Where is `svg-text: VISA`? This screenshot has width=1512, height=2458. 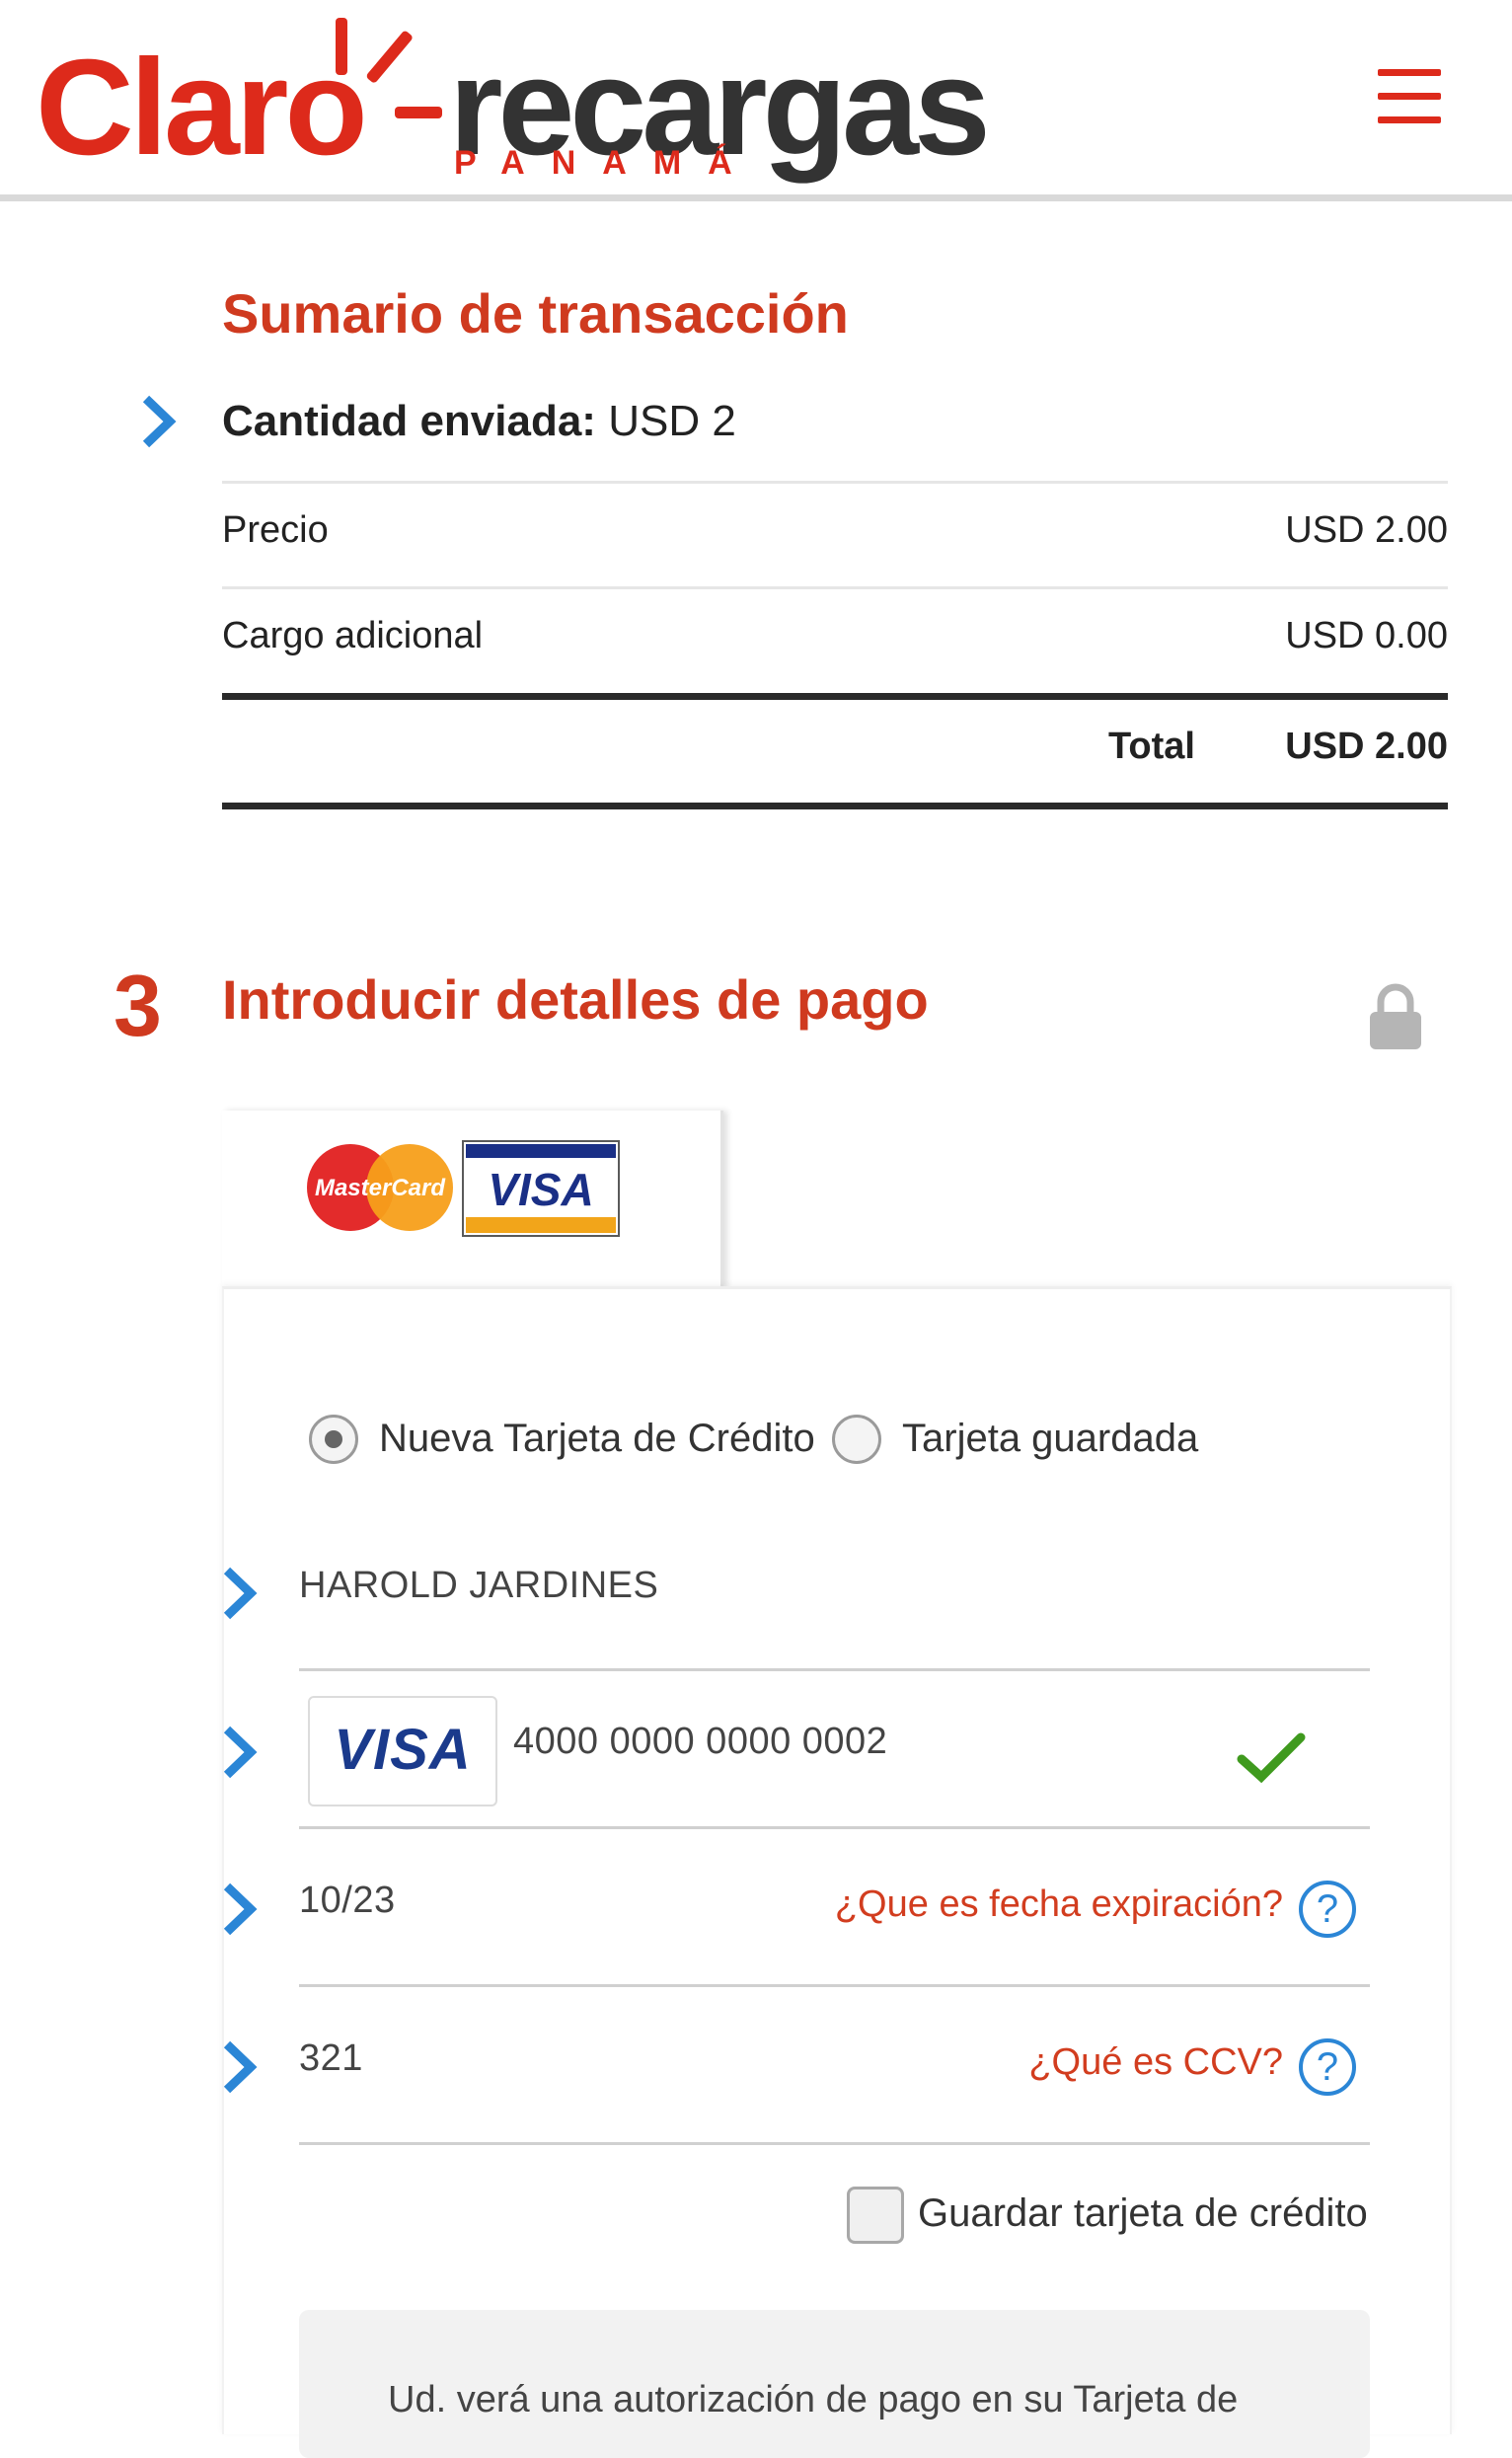 svg-text: VISA is located at coordinates (540, 1189).